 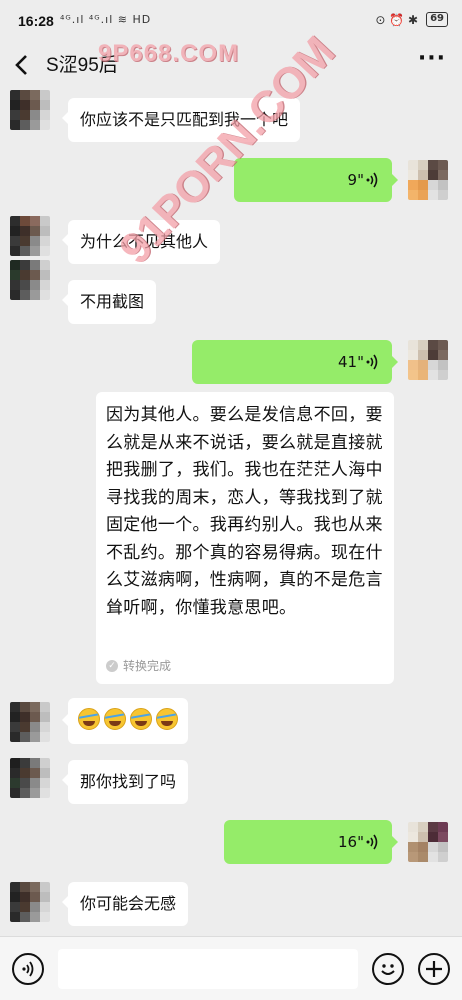 I want to click on battery-icon: 69, so click(x=437, y=19).